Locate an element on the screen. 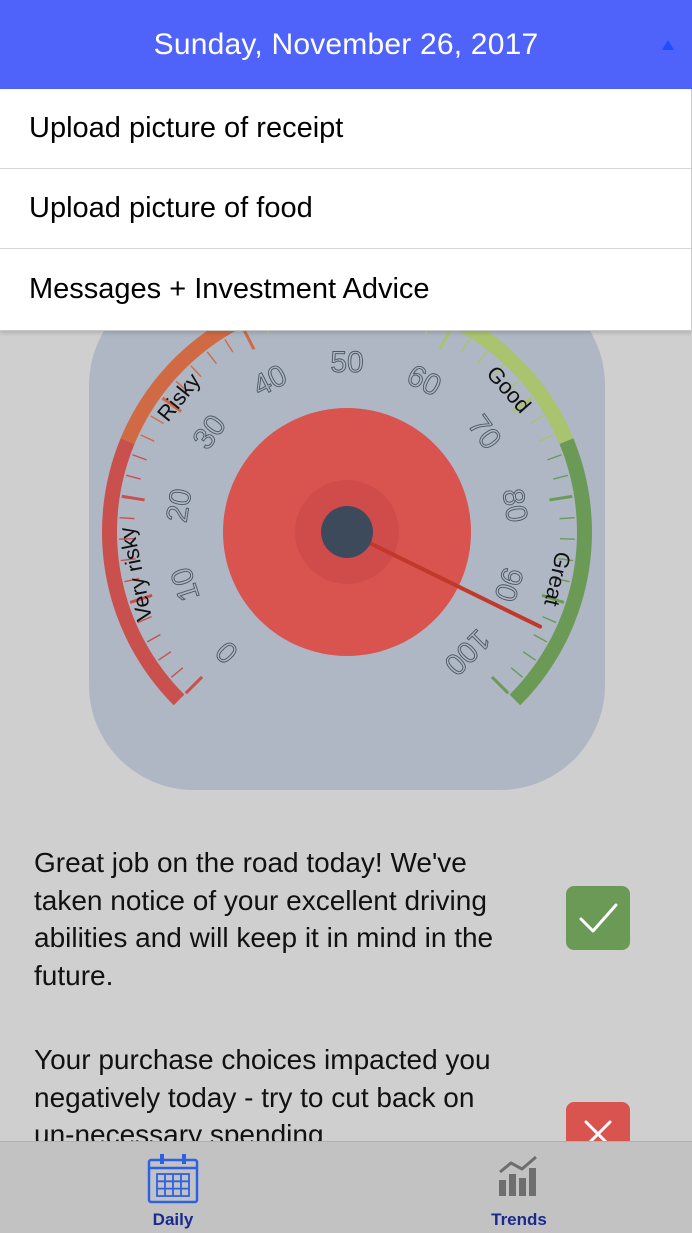 This screenshot has height=1233, width=692. menu-item-label: Messages + Investment Advice is located at coordinates (229, 289).